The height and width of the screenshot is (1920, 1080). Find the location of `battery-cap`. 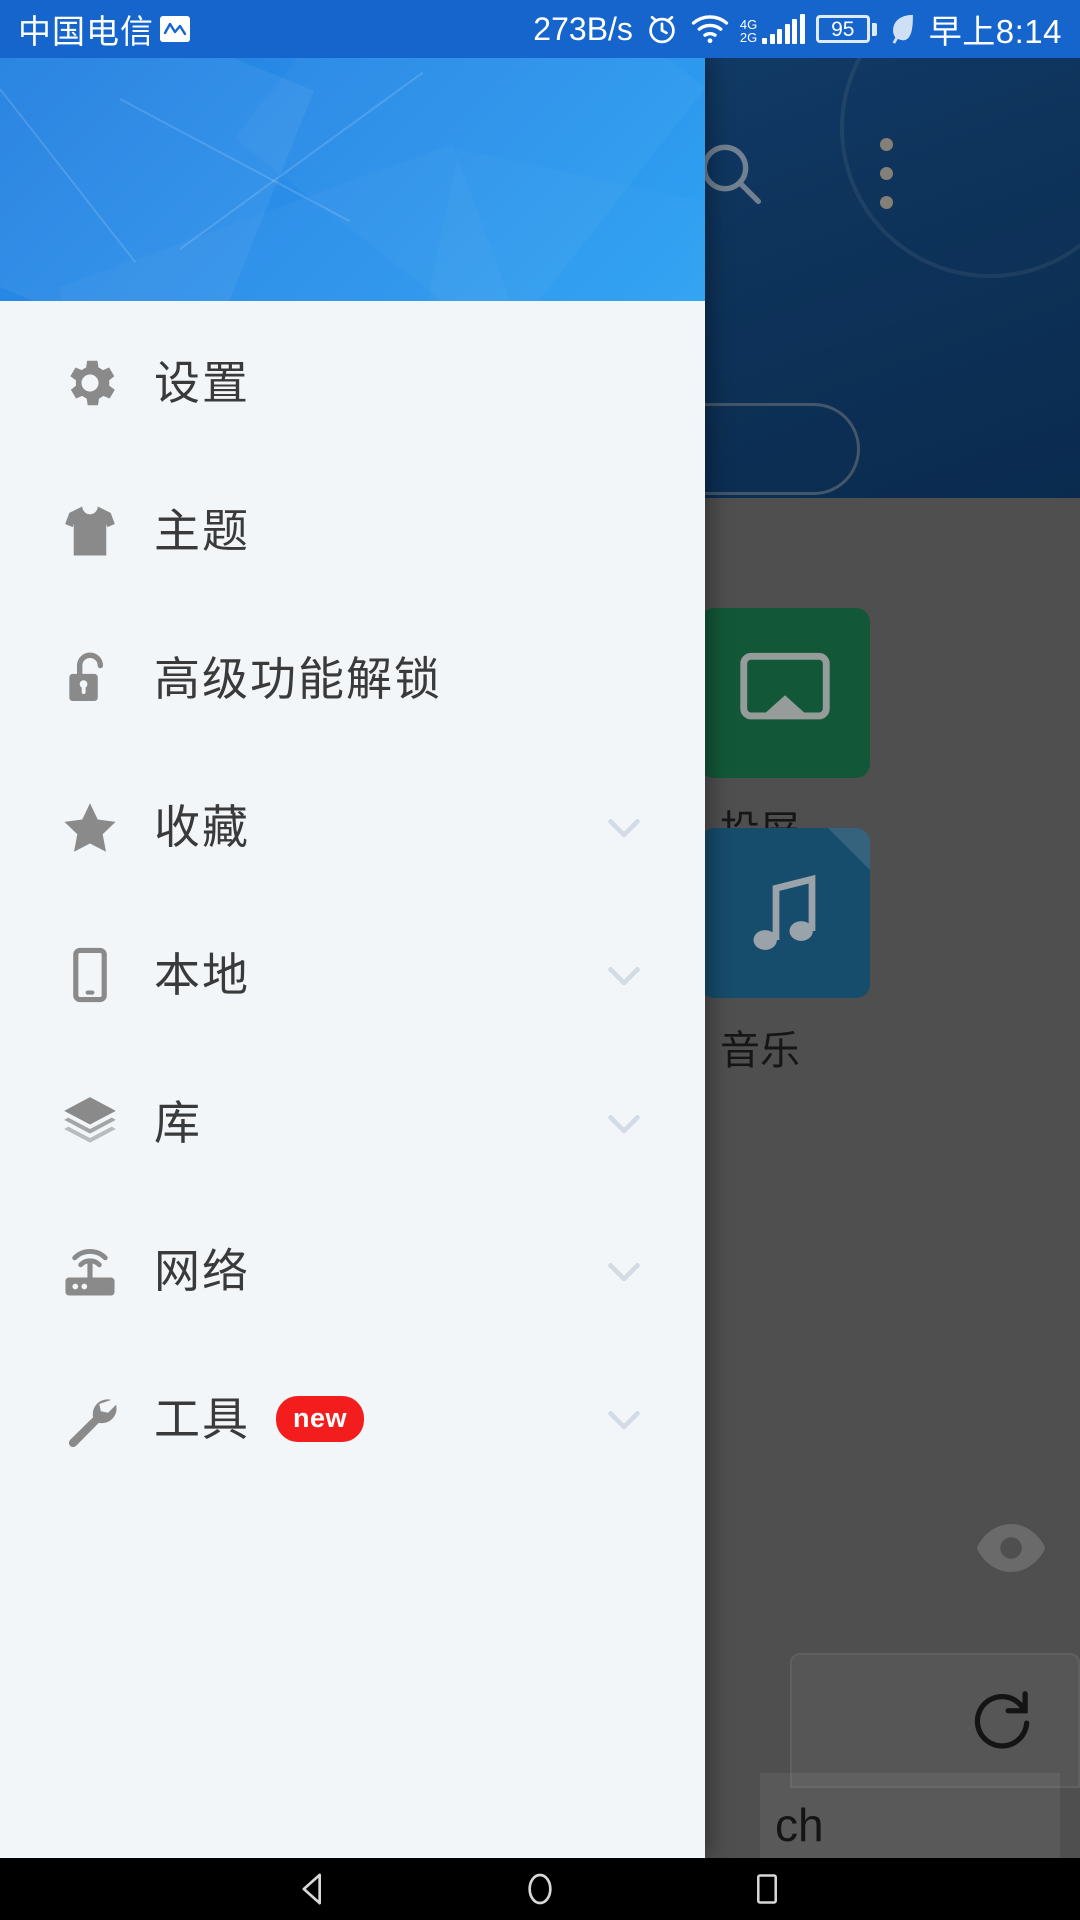

battery-cap is located at coordinates (874, 29).